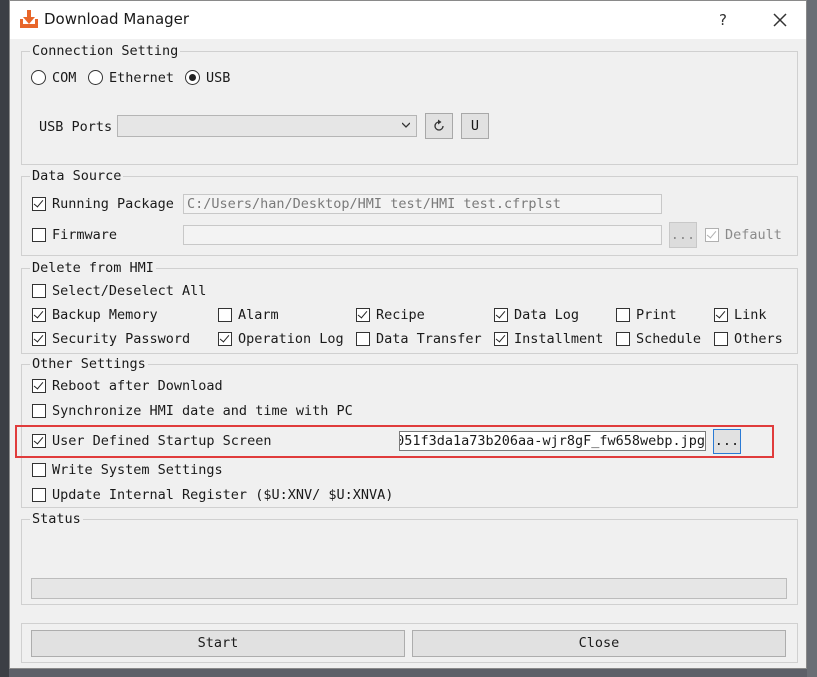 Image resolution: width=817 pixels, height=677 pixels. I want to click on print-label: Print, so click(656, 315).